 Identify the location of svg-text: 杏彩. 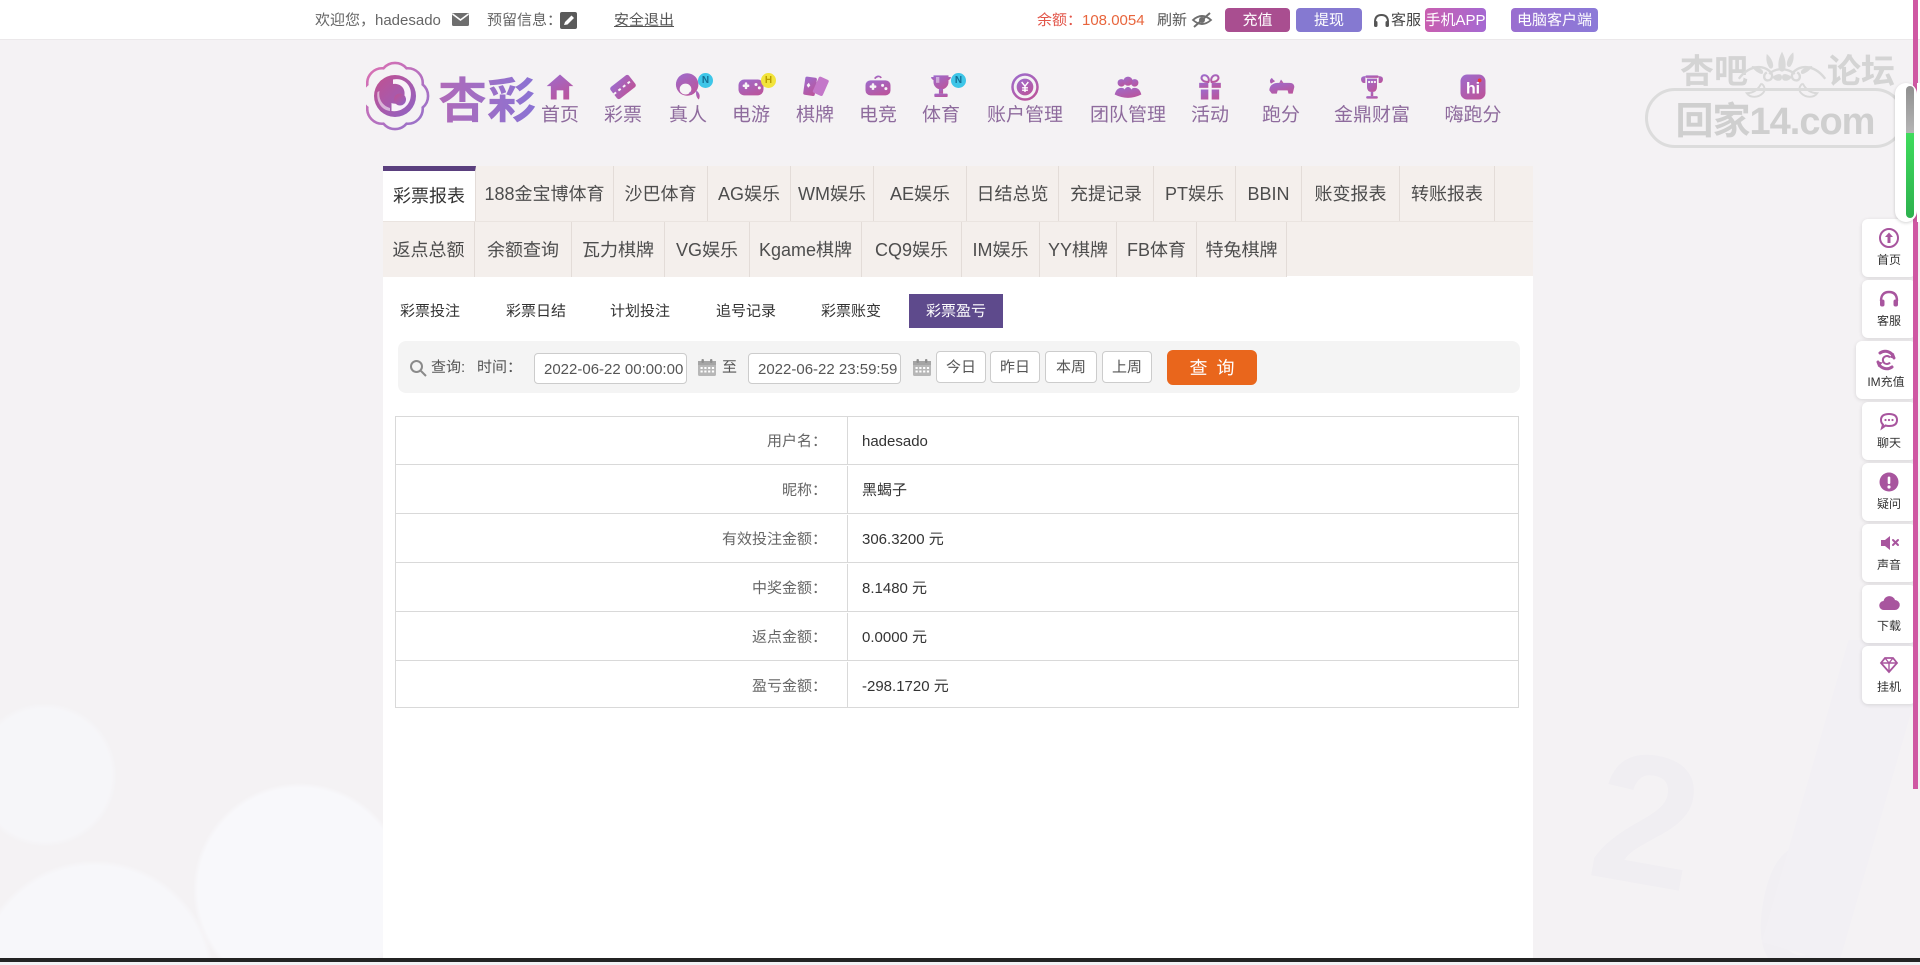
(487, 97).